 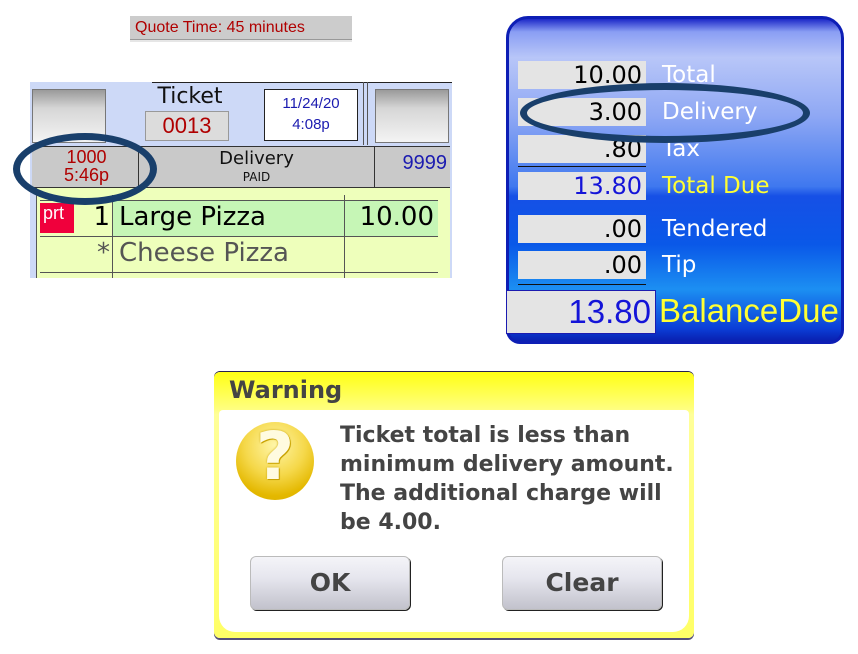 What do you see at coordinates (582, 186) in the screenshot?
I see `total-due-value: 13.80` at bounding box center [582, 186].